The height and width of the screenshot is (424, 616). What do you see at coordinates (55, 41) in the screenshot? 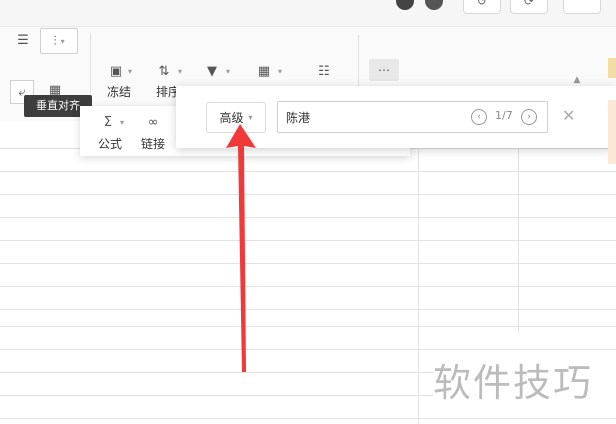
I see `vertical-align-icon: ⫶` at bounding box center [55, 41].